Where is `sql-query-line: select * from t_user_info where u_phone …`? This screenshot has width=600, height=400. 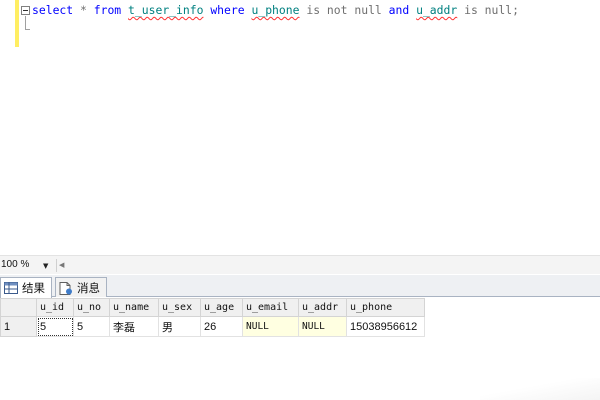
sql-query-line: select * from t_user_info where u_phone … is located at coordinates (275, 10).